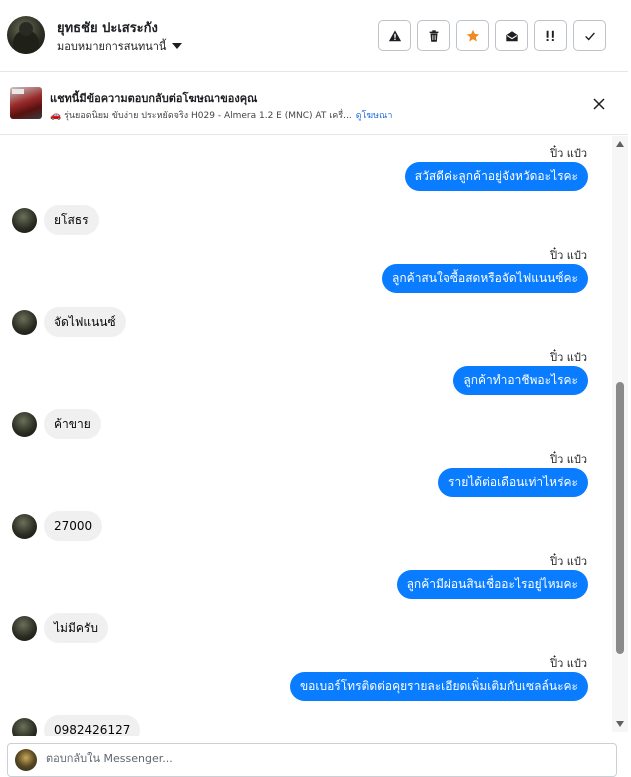 The image size is (631, 777). I want to click on incoming-message-row: 27000, so click(57, 526).